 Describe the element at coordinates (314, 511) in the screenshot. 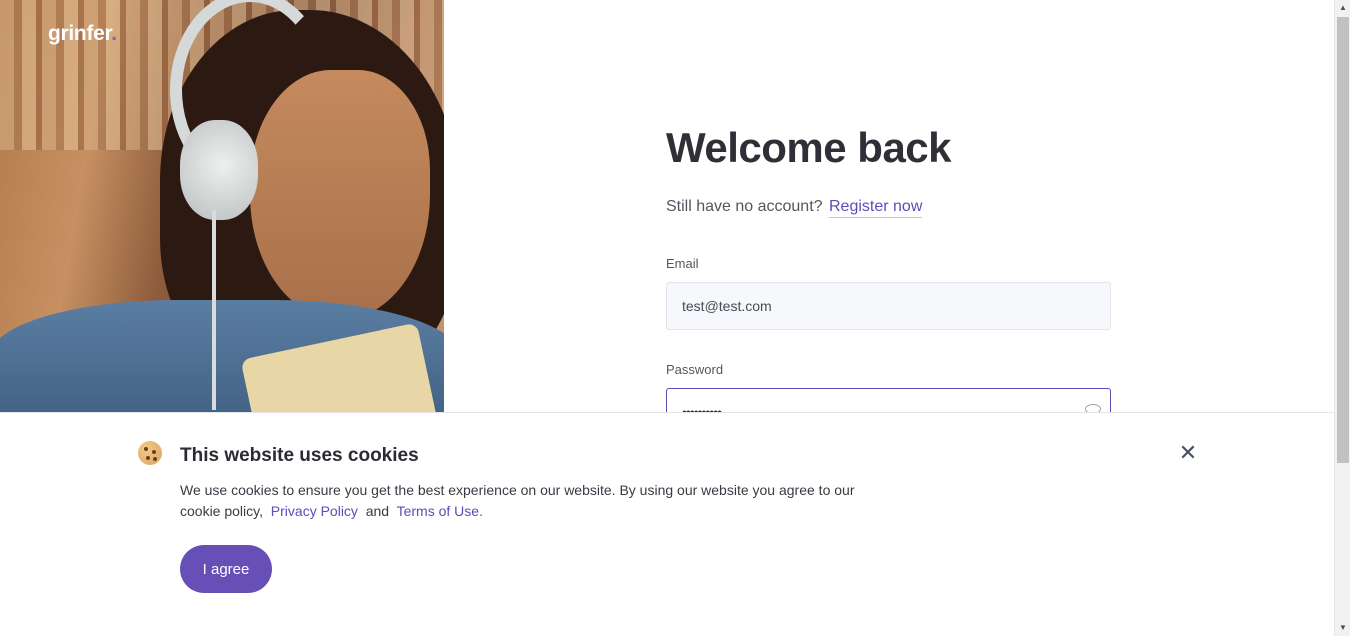

I see `privacy-policy-link: Privacy Policy` at that location.